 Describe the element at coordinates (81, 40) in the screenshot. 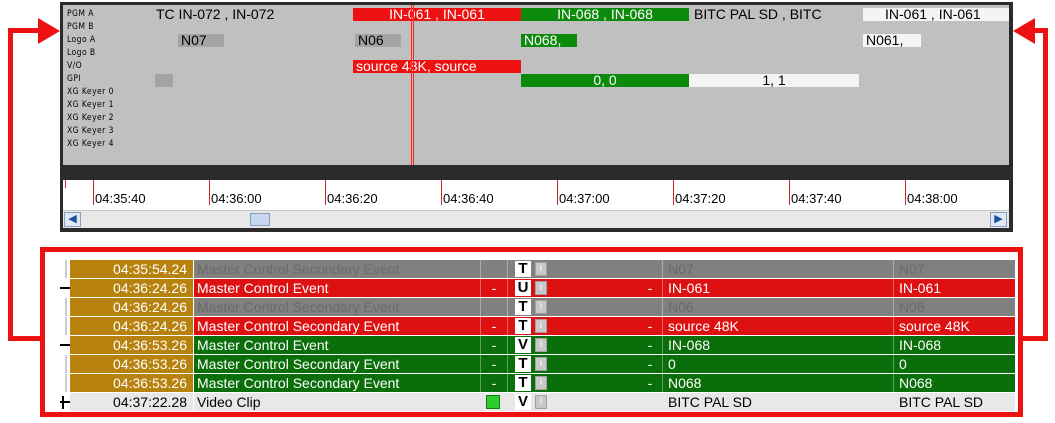

I see `track-label-logo-a: Logo A` at that location.